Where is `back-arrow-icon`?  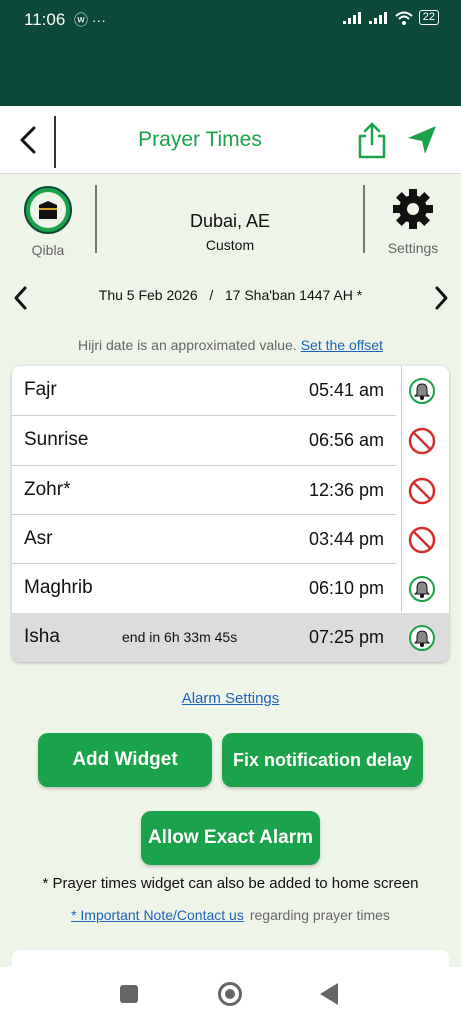
back-arrow-icon is located at coordinates (29, 140).